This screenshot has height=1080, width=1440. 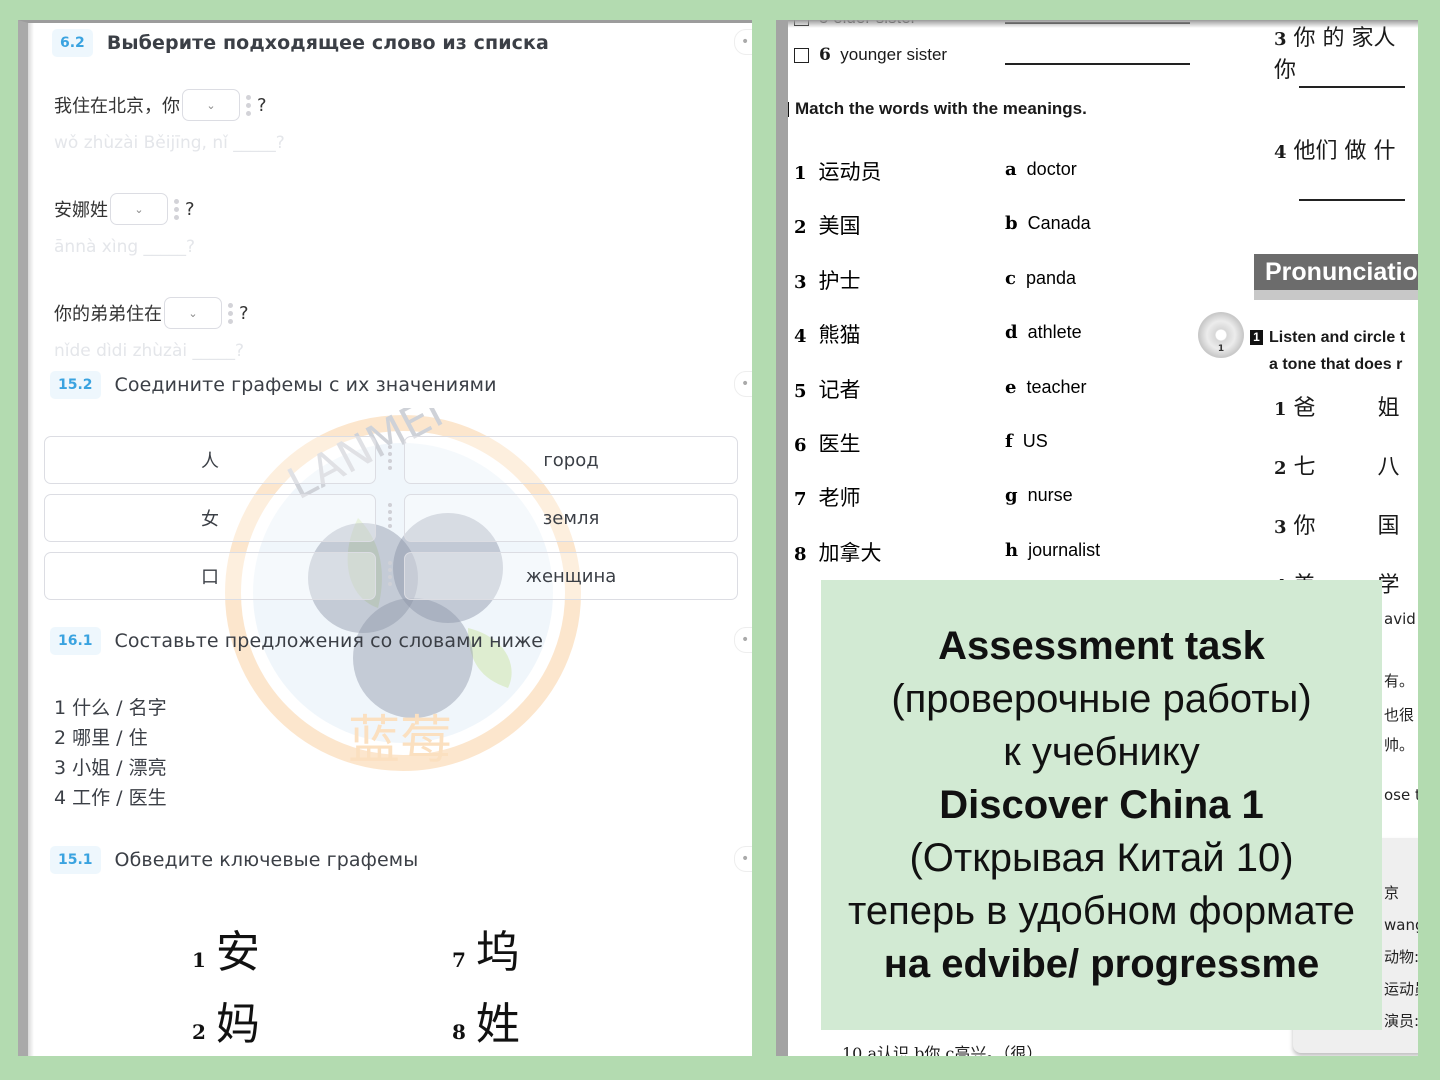 What do you see at coordinates (1399, 745) in the screenshot?
I see `text-fragment: 帅。` at bounding box center [1399, 745].